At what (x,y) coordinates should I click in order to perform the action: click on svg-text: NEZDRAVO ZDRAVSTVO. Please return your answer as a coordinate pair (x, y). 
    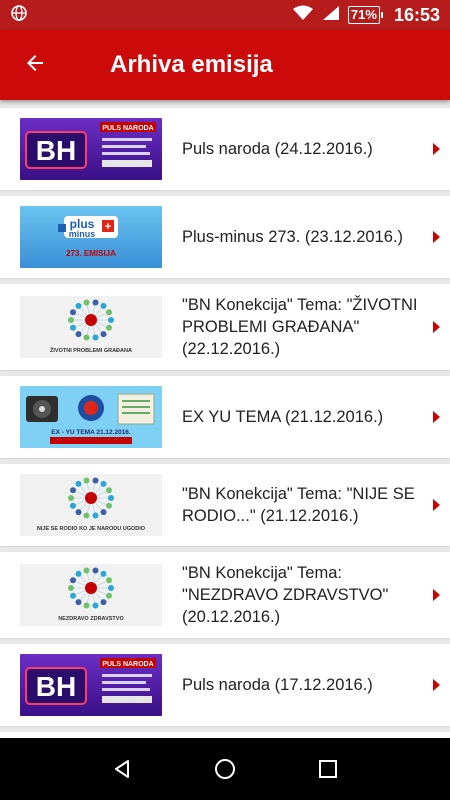
    Looking at the image, I should click on (91, 619).